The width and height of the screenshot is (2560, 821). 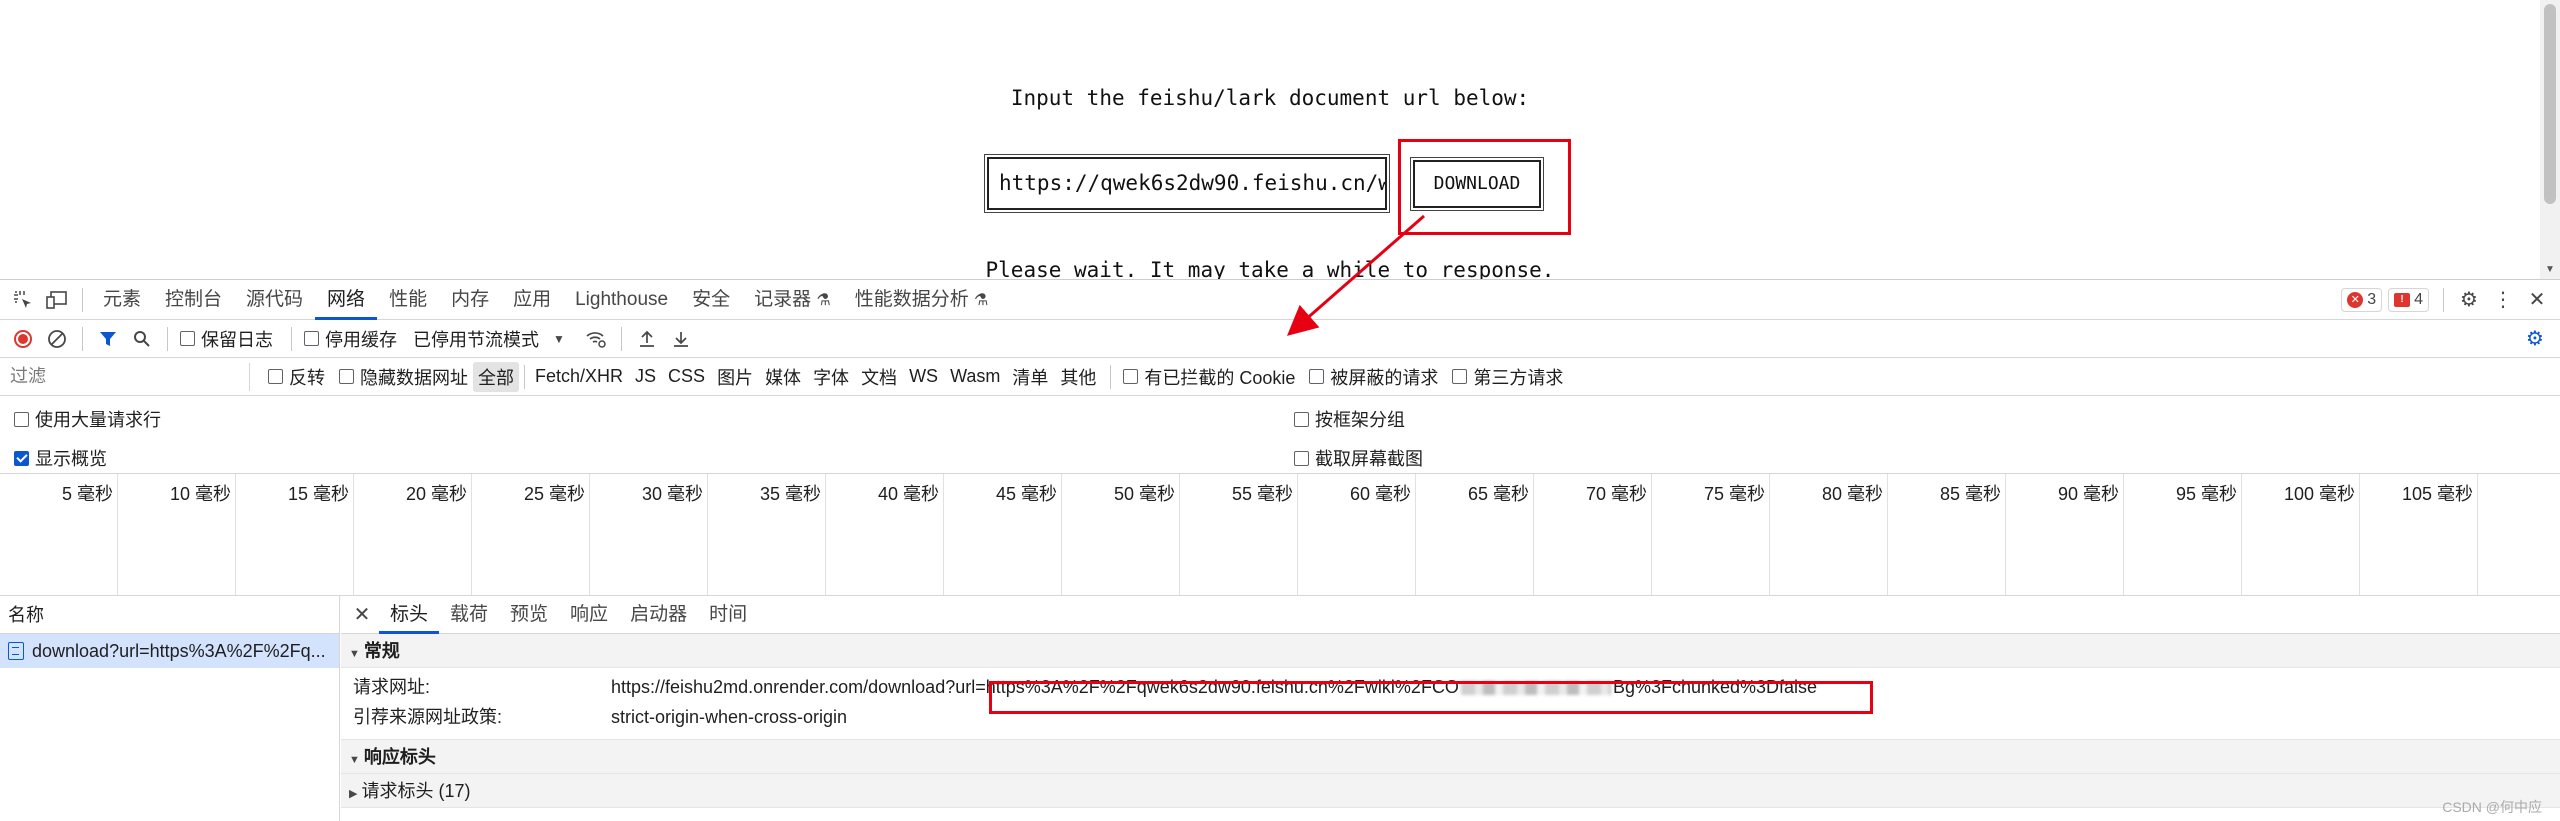 I want to click on group-by-frame-label: 按框架分组, so click(x=1360, y=420).